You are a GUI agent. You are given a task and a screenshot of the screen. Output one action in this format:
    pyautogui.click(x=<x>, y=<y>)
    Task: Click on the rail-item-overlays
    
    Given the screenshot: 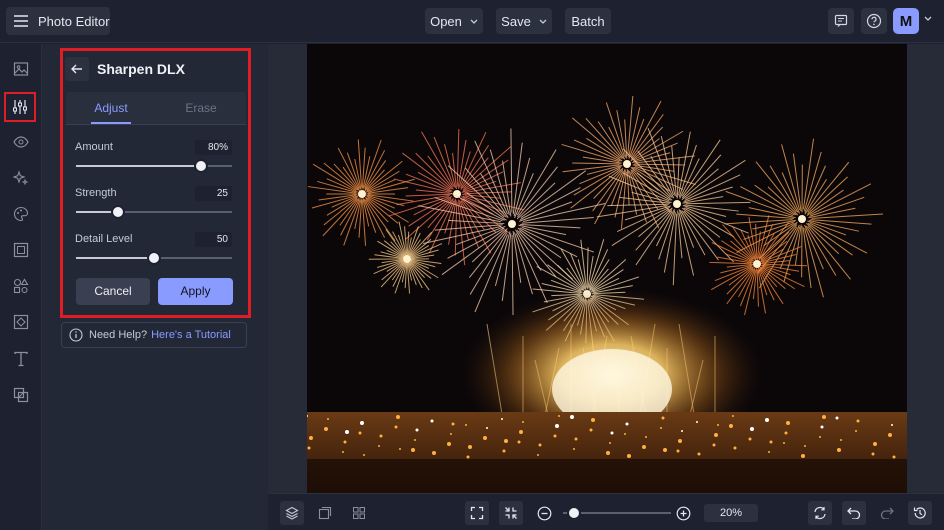 What is the action you would take?
    pyautogui.click(x=21, y=395)
    